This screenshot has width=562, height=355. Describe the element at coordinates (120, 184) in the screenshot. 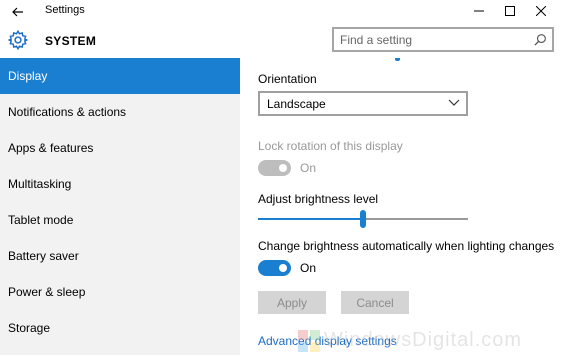

I see `sidebar-item-multitasking: Multitasking` at that location.